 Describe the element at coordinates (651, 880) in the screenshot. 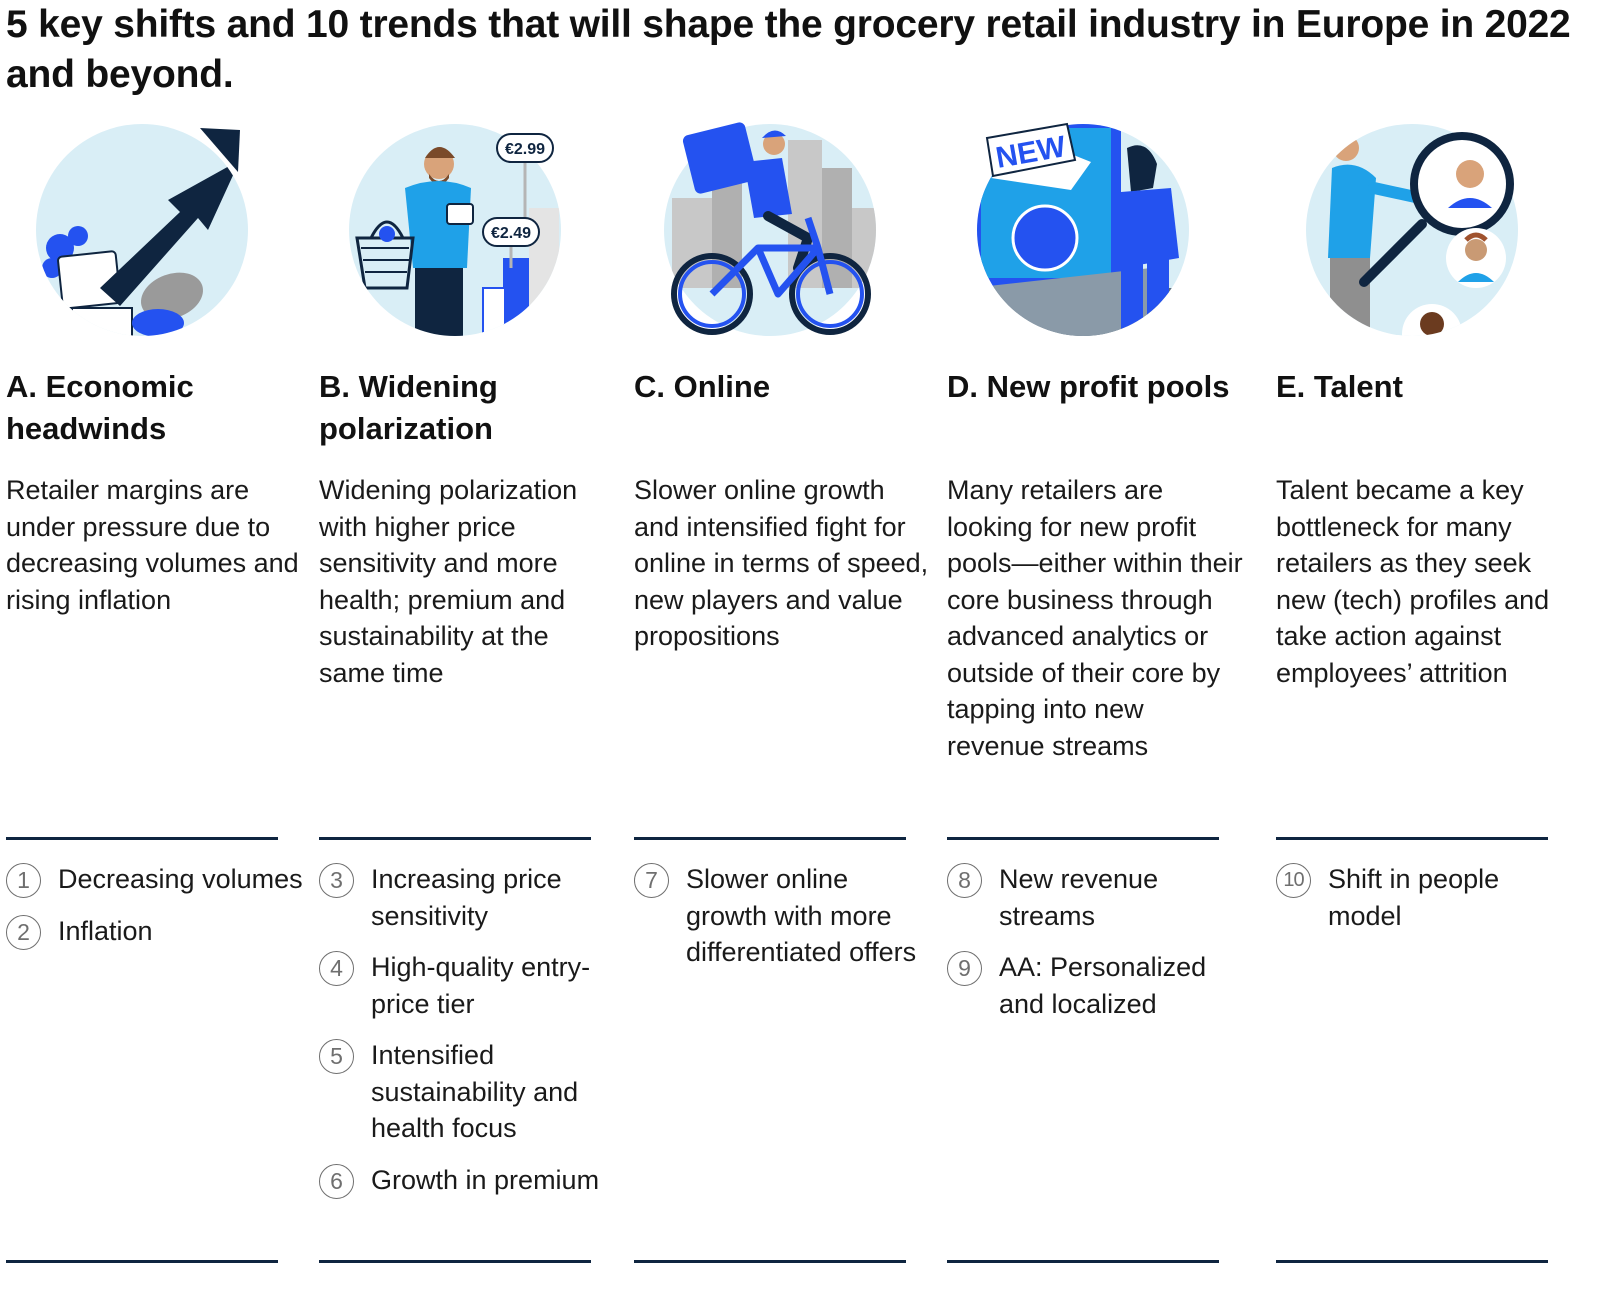

I see `trend-number-badge: 7` at that location.